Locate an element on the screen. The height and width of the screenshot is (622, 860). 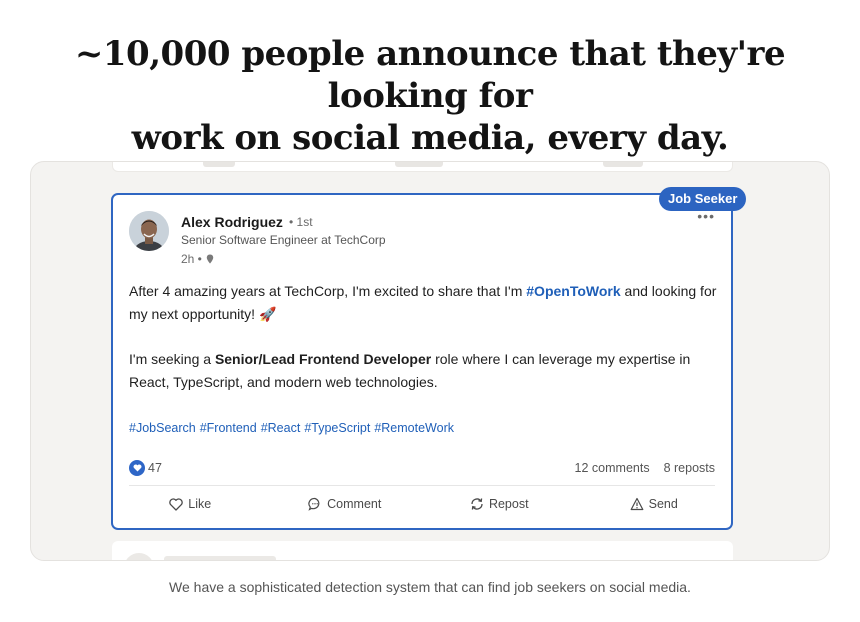
send-button: Send is located at coordinates (654, 504).